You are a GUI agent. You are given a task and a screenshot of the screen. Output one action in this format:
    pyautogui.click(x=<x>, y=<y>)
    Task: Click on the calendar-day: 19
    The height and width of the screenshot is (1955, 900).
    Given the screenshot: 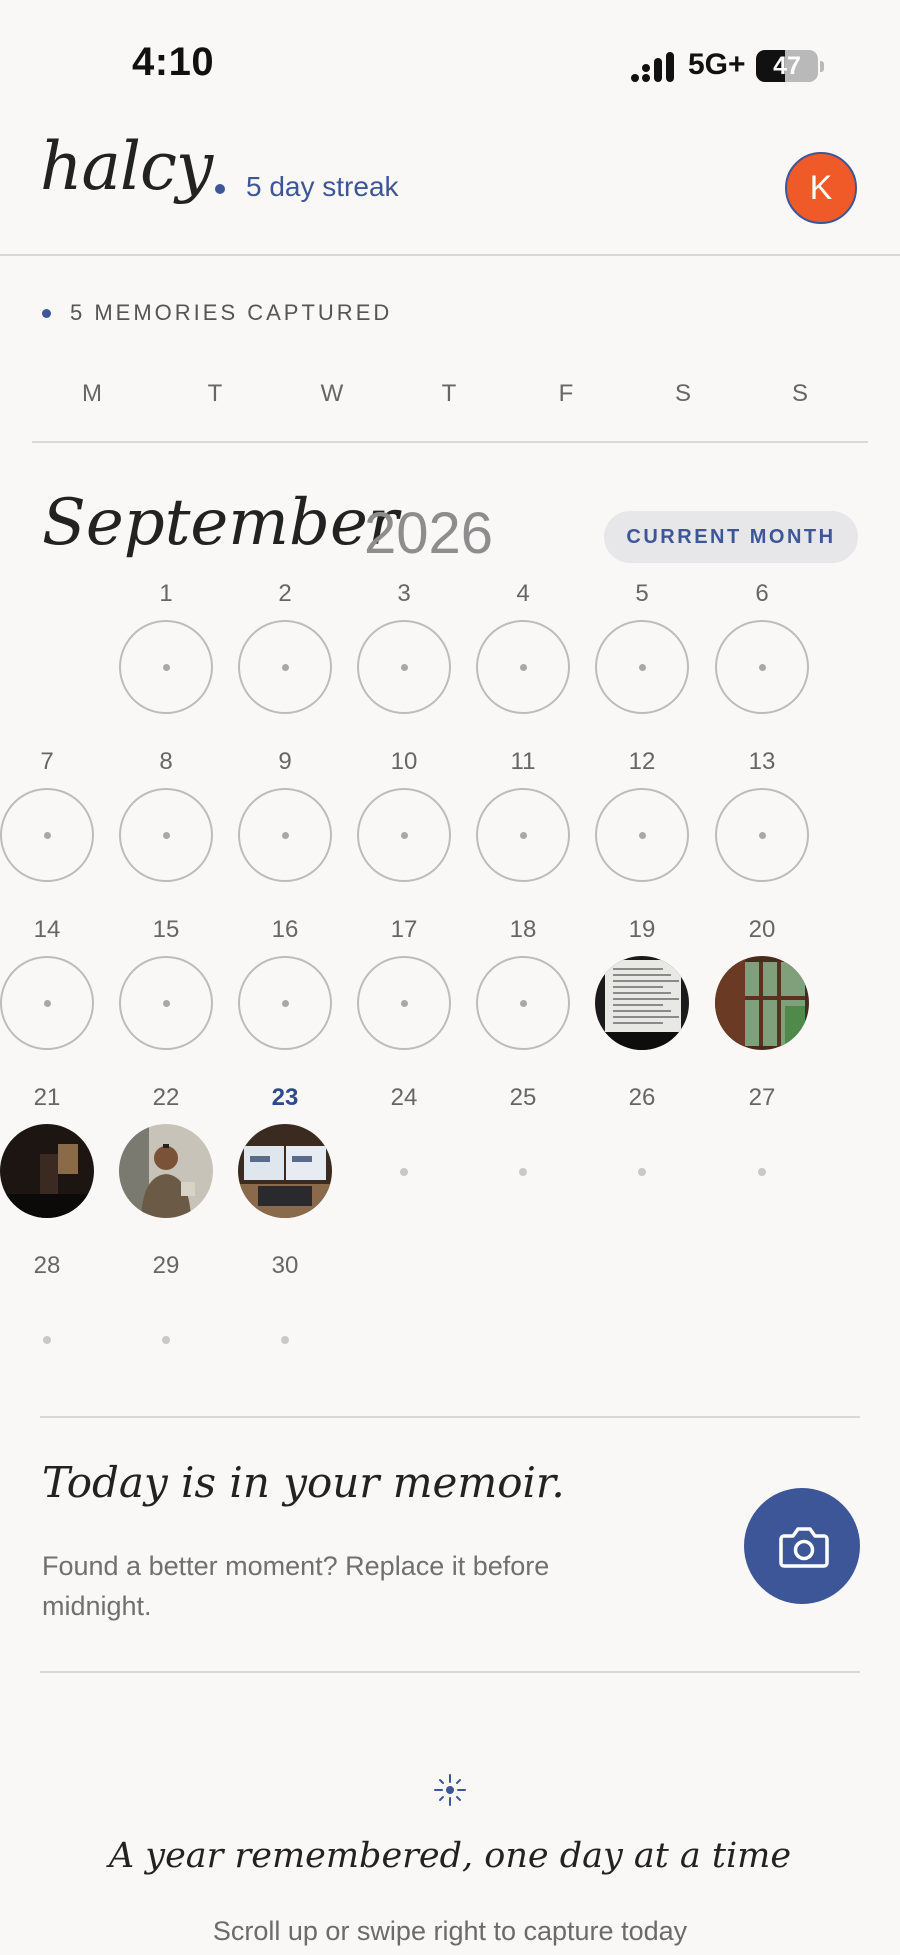 What is the action you would take?
    pyautogui.click(x=642, y=991)
    